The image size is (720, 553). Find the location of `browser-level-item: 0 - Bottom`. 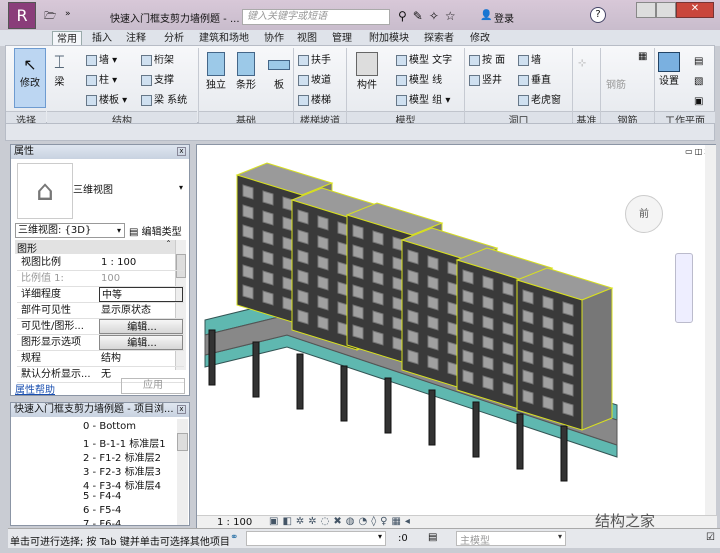

browser-level-item: 0 - Bottom is located at coordinates (109, 426).